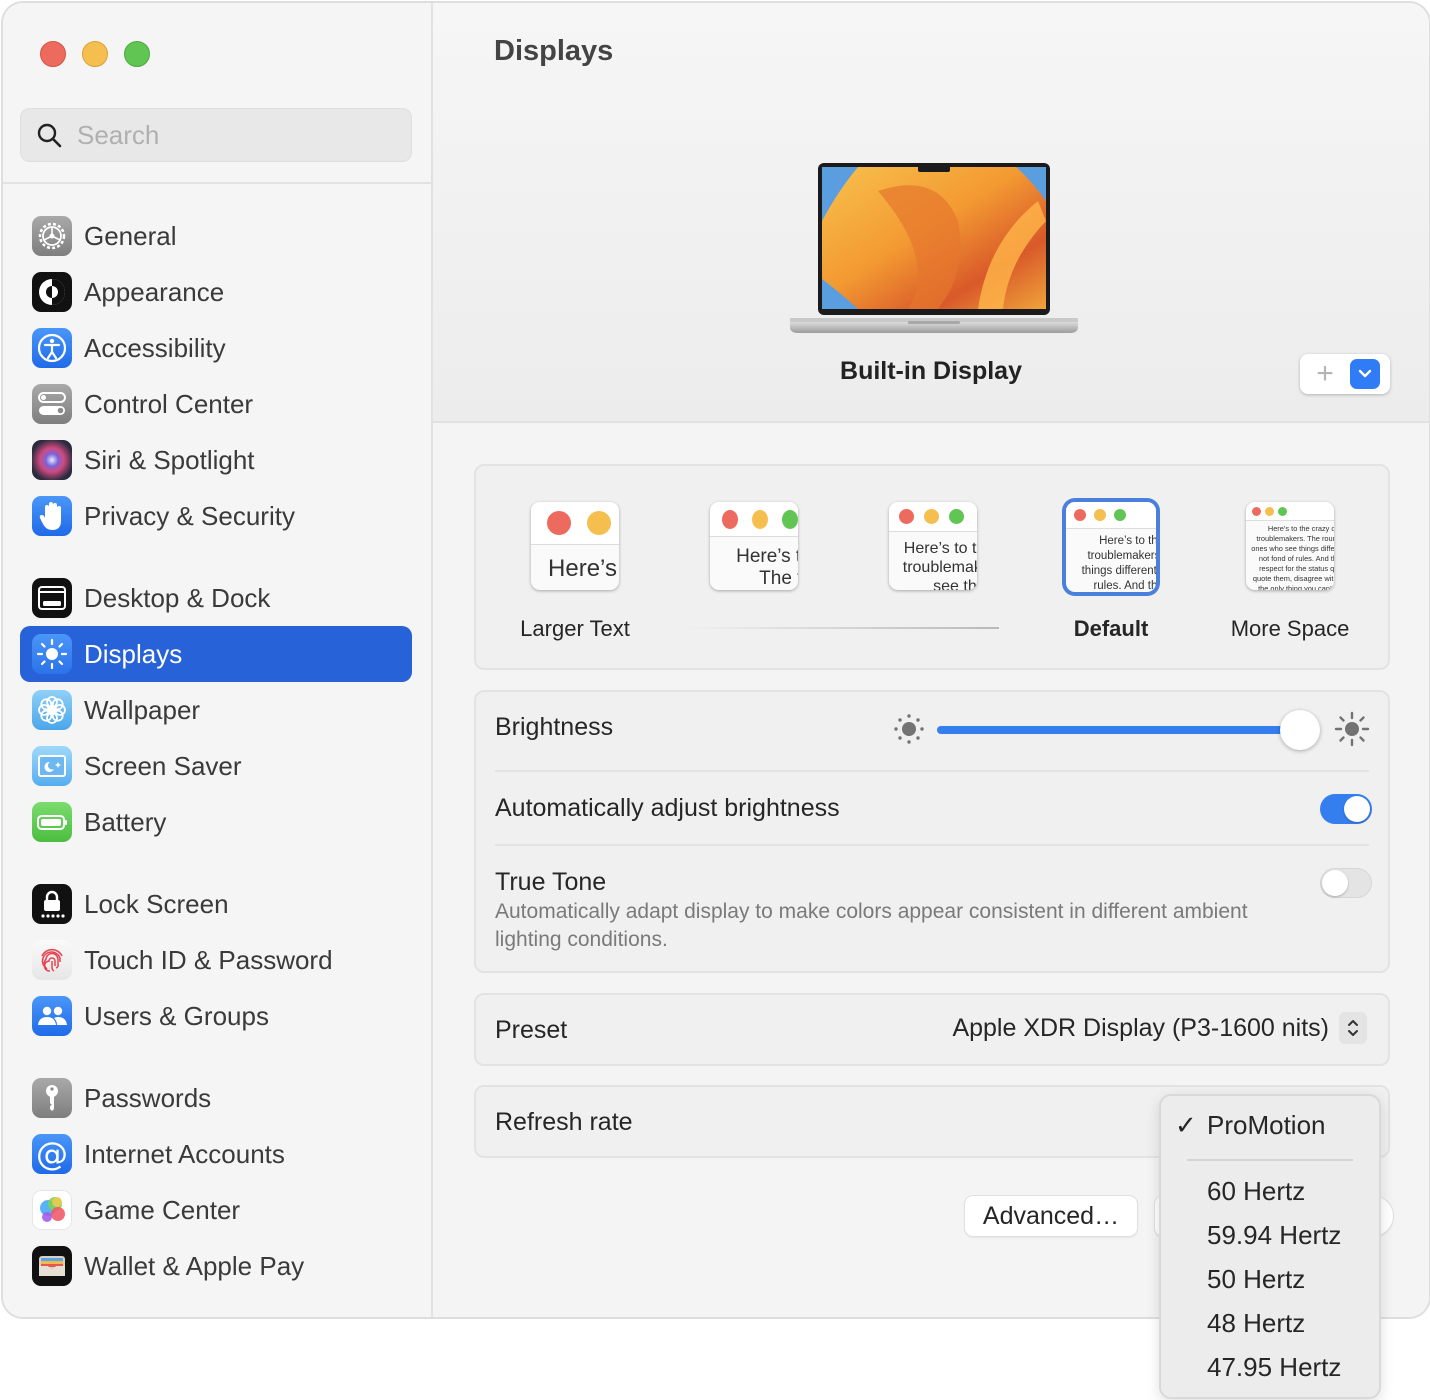 This screenshot has height=1400, width=1430. I want to click on sidebar-divider, so click(217, 183).